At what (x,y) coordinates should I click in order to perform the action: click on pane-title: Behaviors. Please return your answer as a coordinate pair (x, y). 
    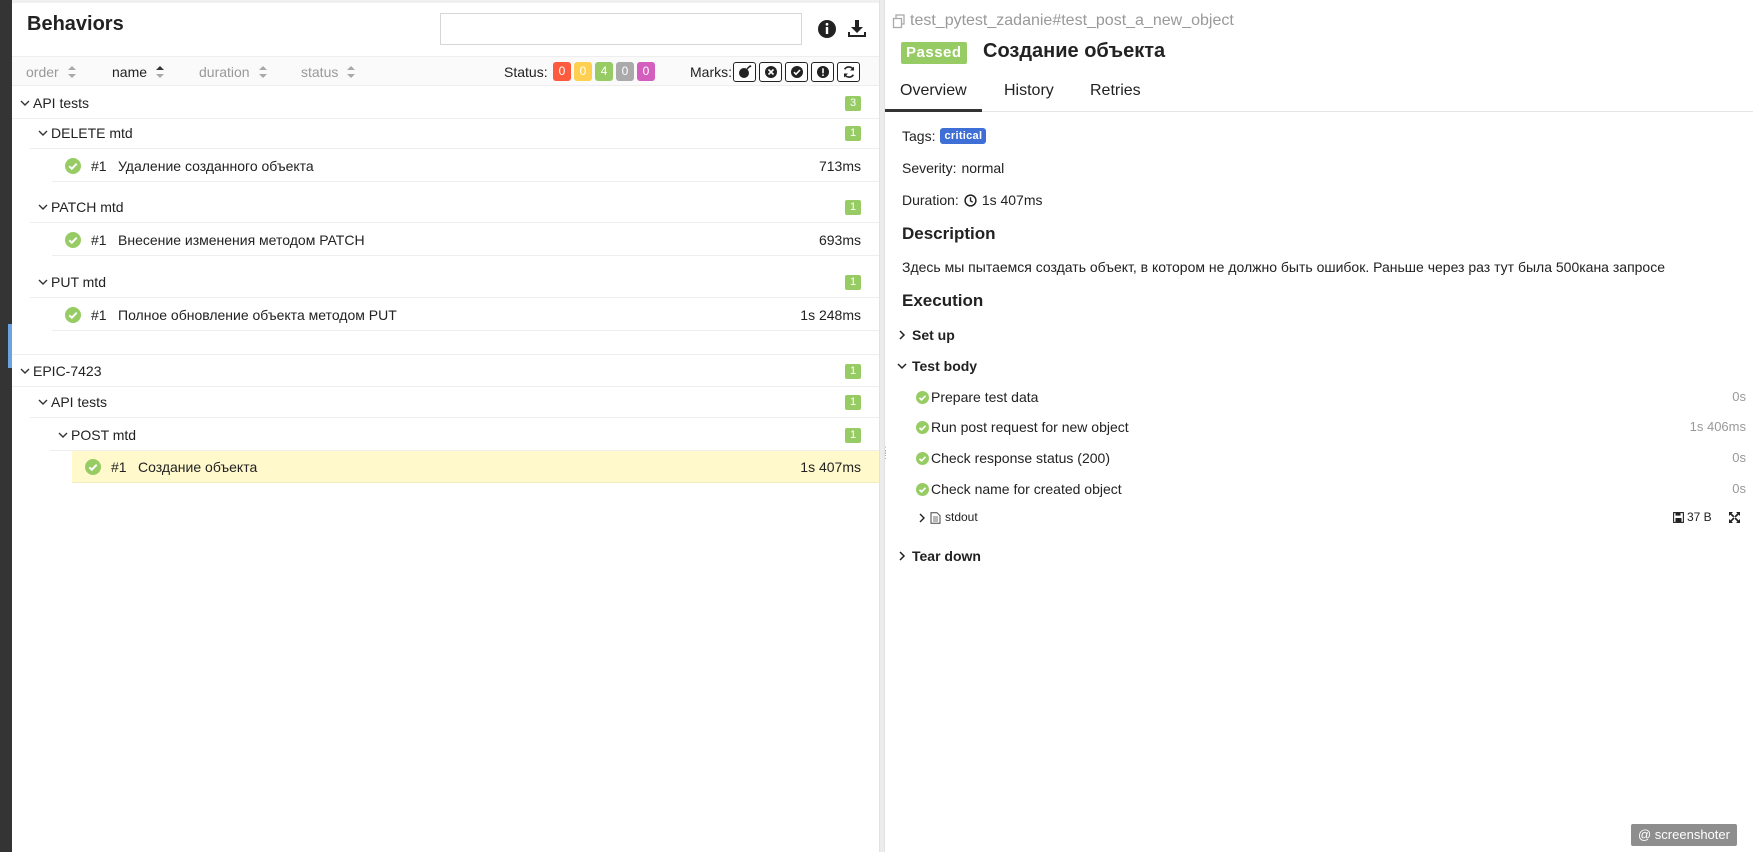
    Looking at the image, I should click on (75, 24).